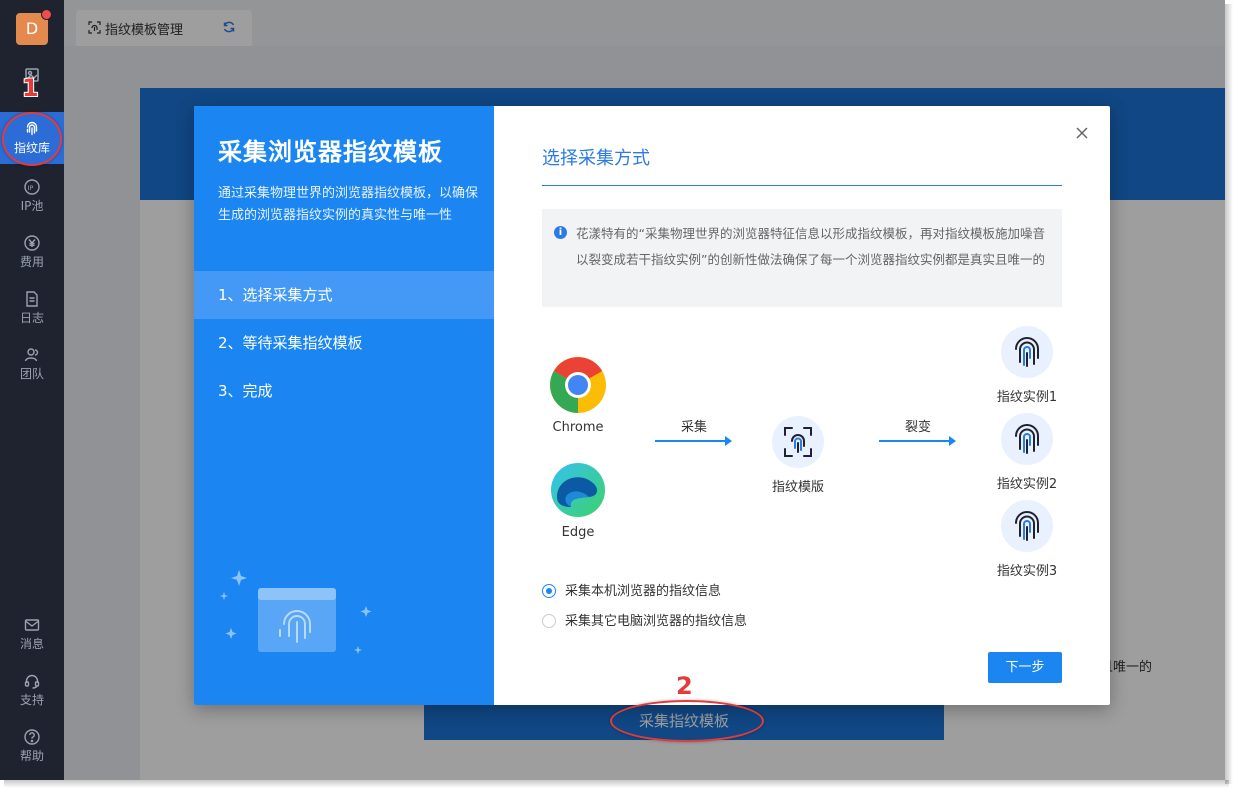 This screenshot has width=1251, height=810. What do you see at coordinates (348, 204) in the screenshot?
I see `modal-description: 通过采集物理世界的浏览器指纹模板，以确保生成的浏览器指纹实例的真实性与唯一性` at bounding box center [348, 204].